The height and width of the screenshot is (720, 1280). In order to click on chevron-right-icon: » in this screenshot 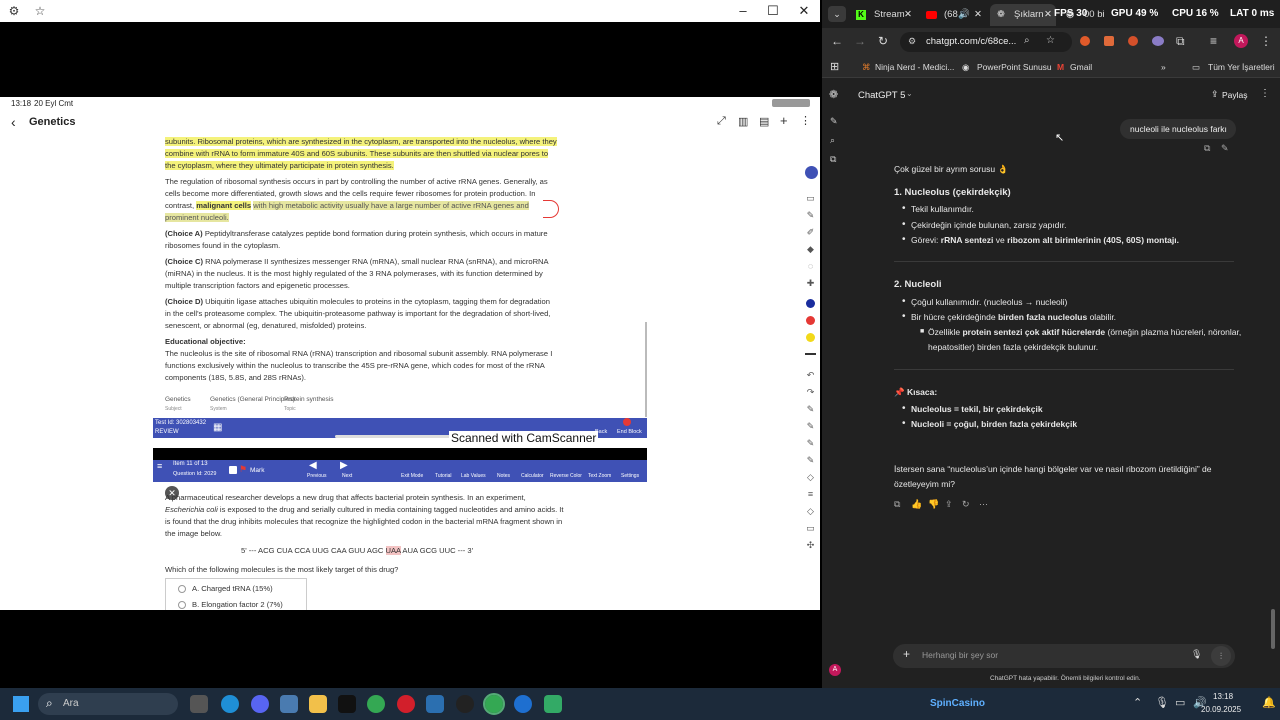, I will do `click(1163, 67)`.